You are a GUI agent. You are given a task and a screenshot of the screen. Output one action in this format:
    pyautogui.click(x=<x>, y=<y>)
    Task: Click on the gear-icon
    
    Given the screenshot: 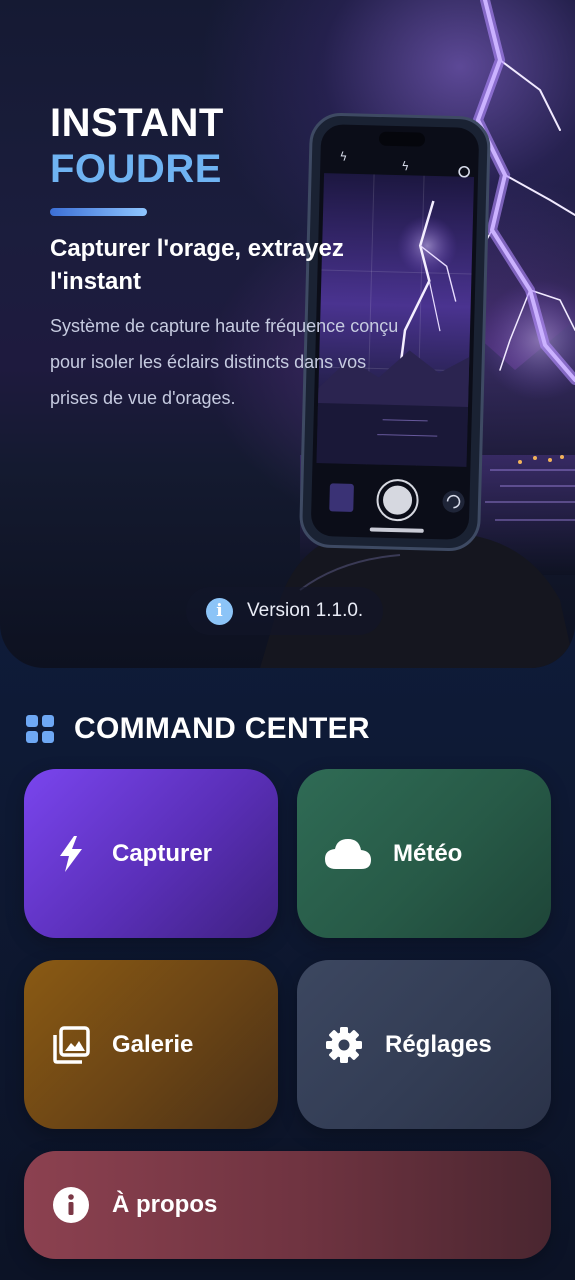 What is the action you would take?
    pyautogui.click(x=344, y=1045)
    